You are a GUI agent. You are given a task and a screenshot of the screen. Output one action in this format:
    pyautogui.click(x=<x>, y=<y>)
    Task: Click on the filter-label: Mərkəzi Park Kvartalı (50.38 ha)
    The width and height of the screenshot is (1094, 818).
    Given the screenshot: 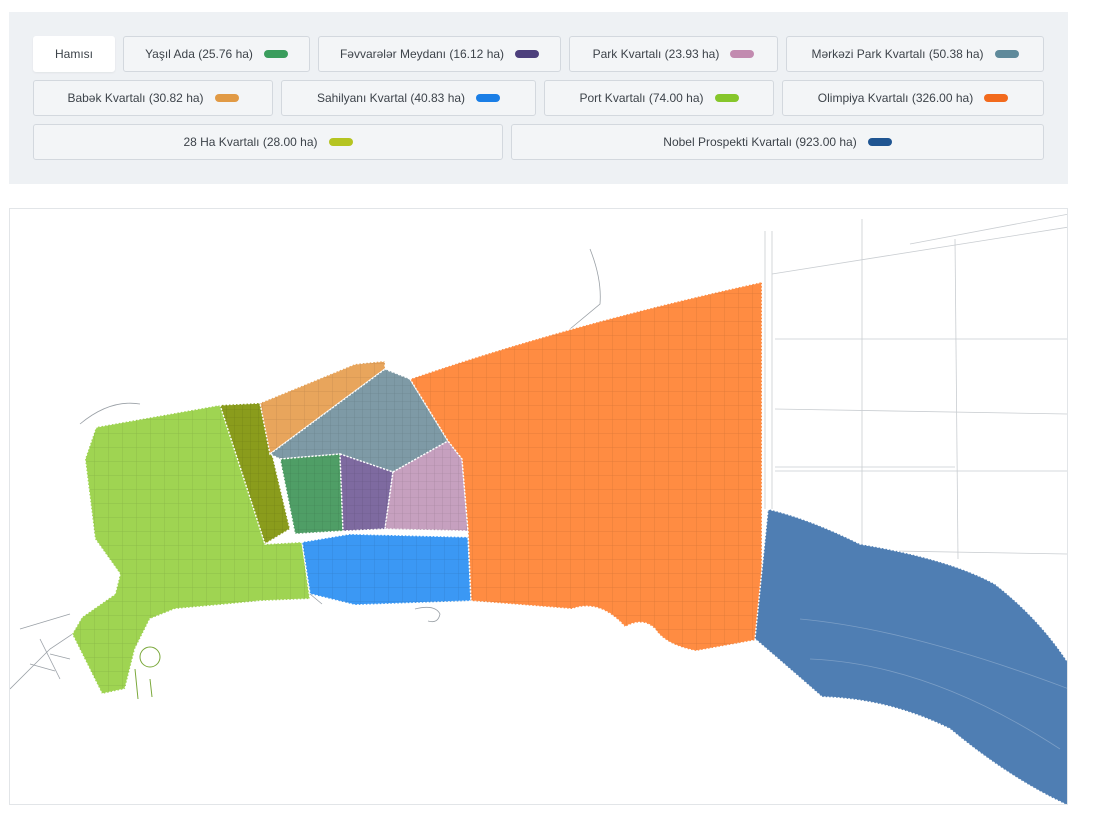 What is the action you would take?
    pyautogui.click(x=897, y=54)
    